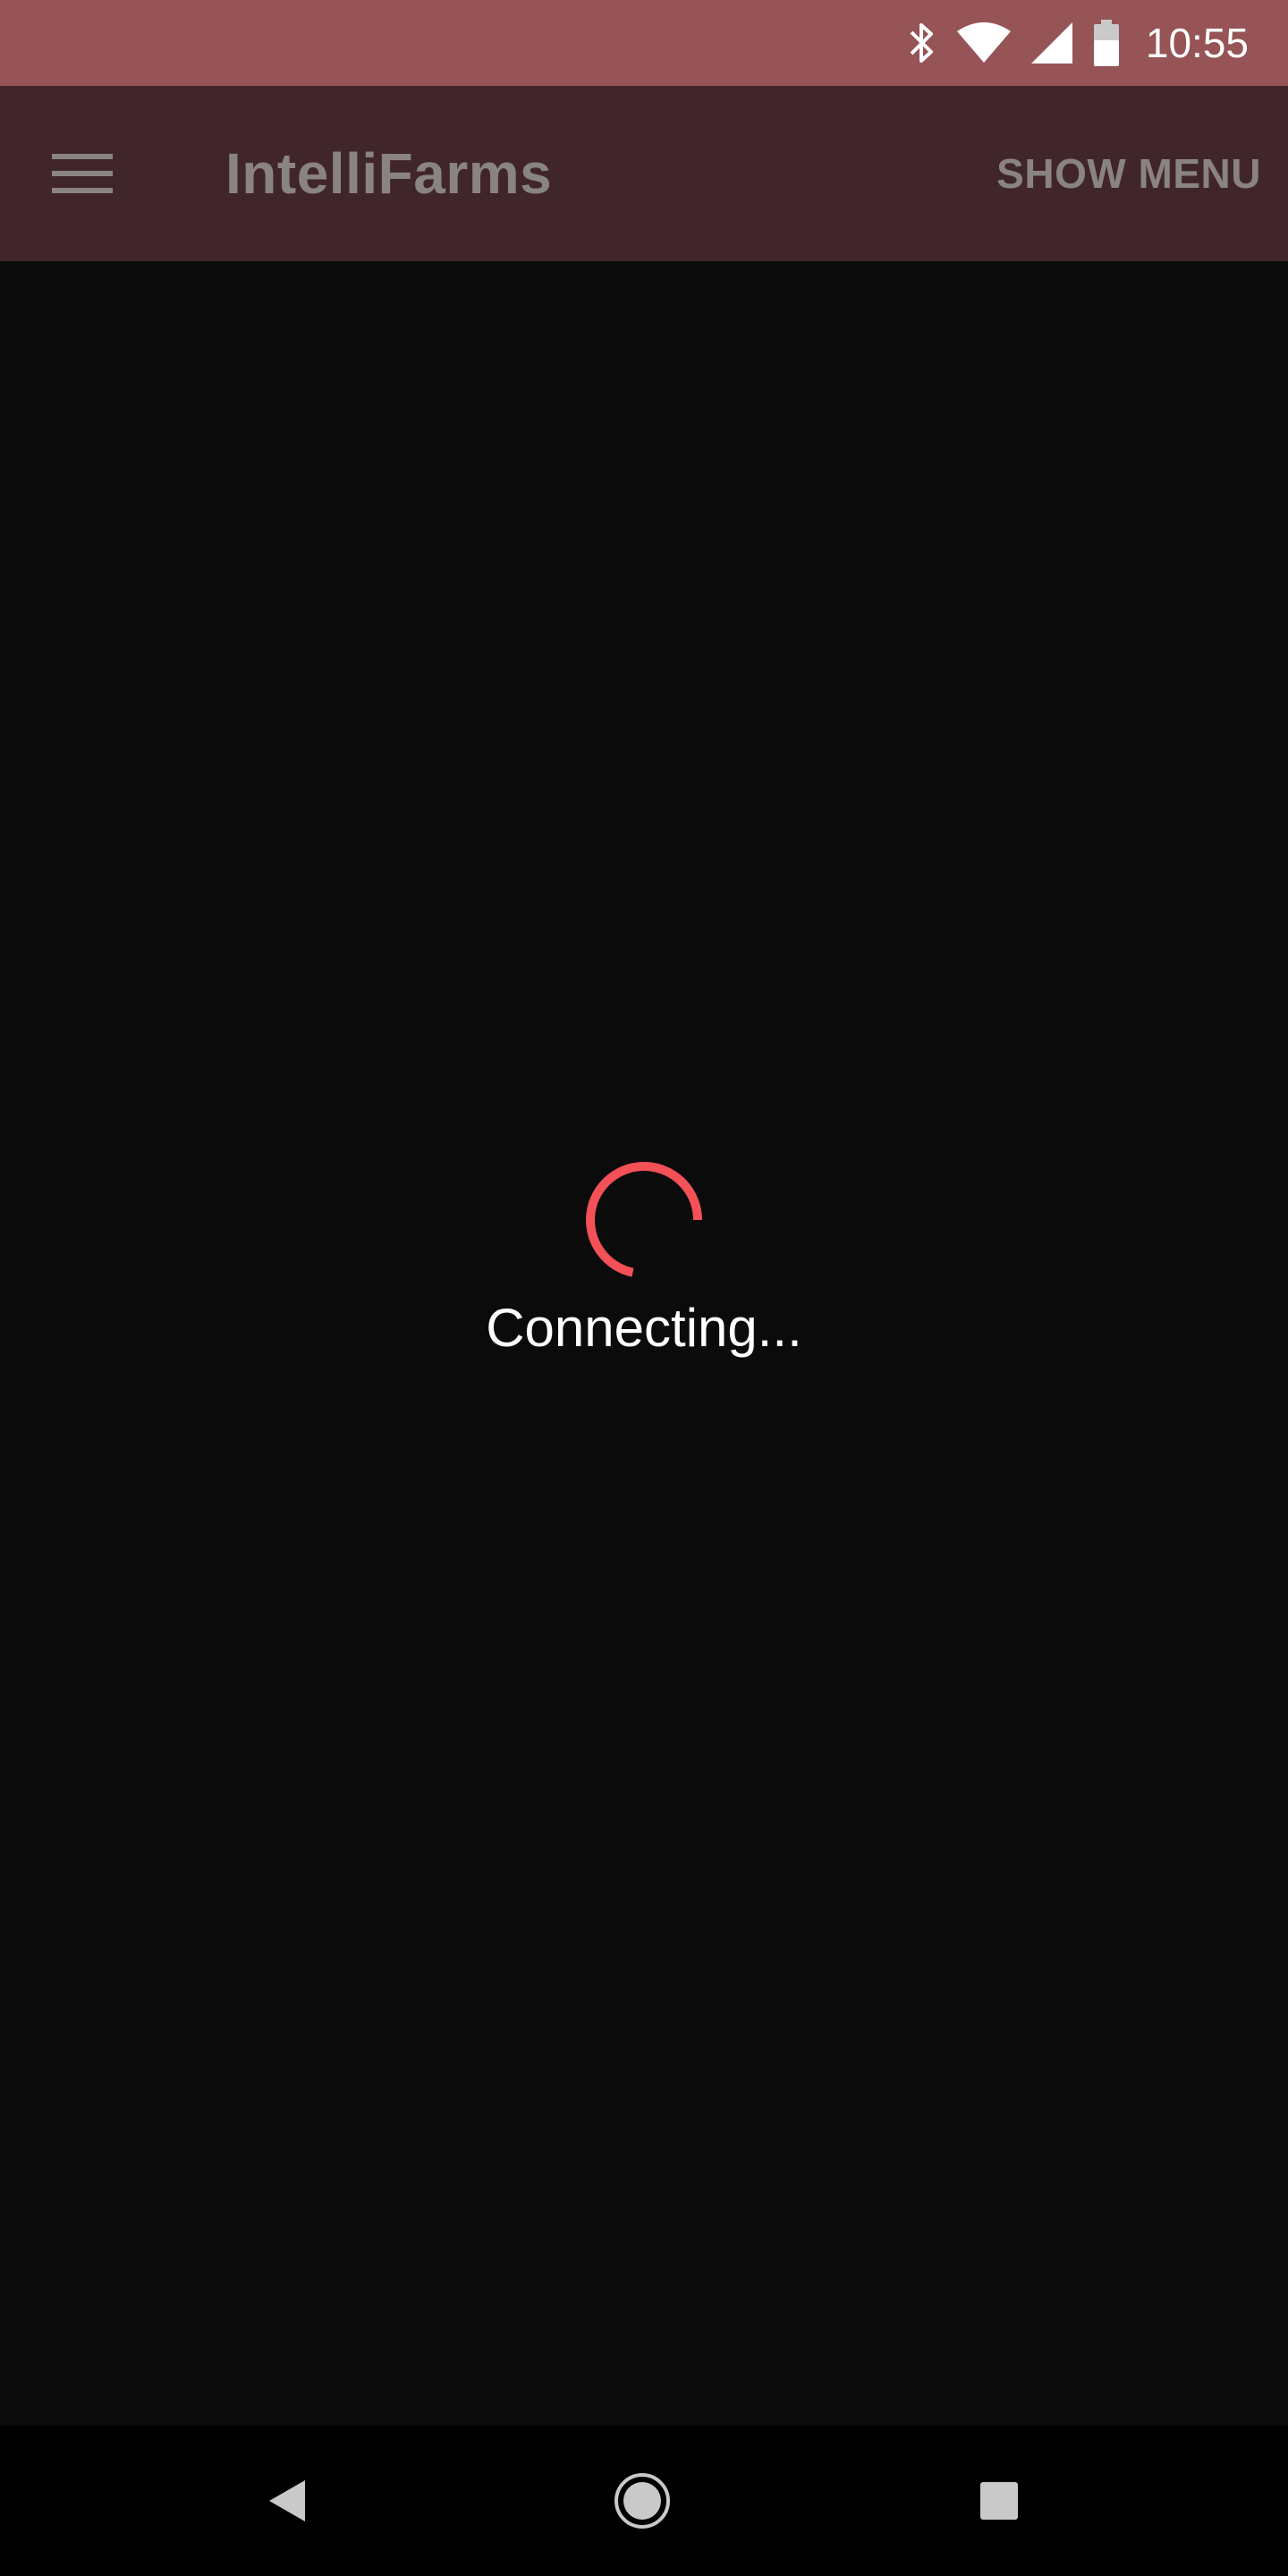  I want to click on status-bar: 10:55, so click(644, 43).